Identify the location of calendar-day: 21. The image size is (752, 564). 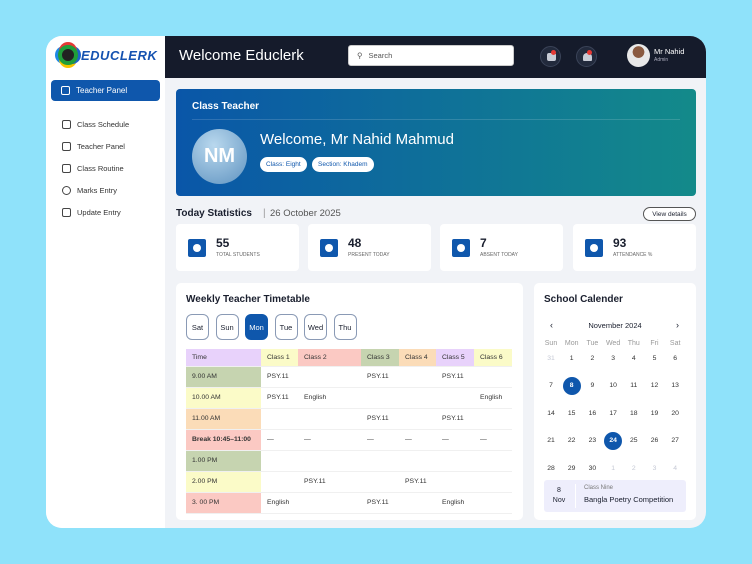
(551, 441).